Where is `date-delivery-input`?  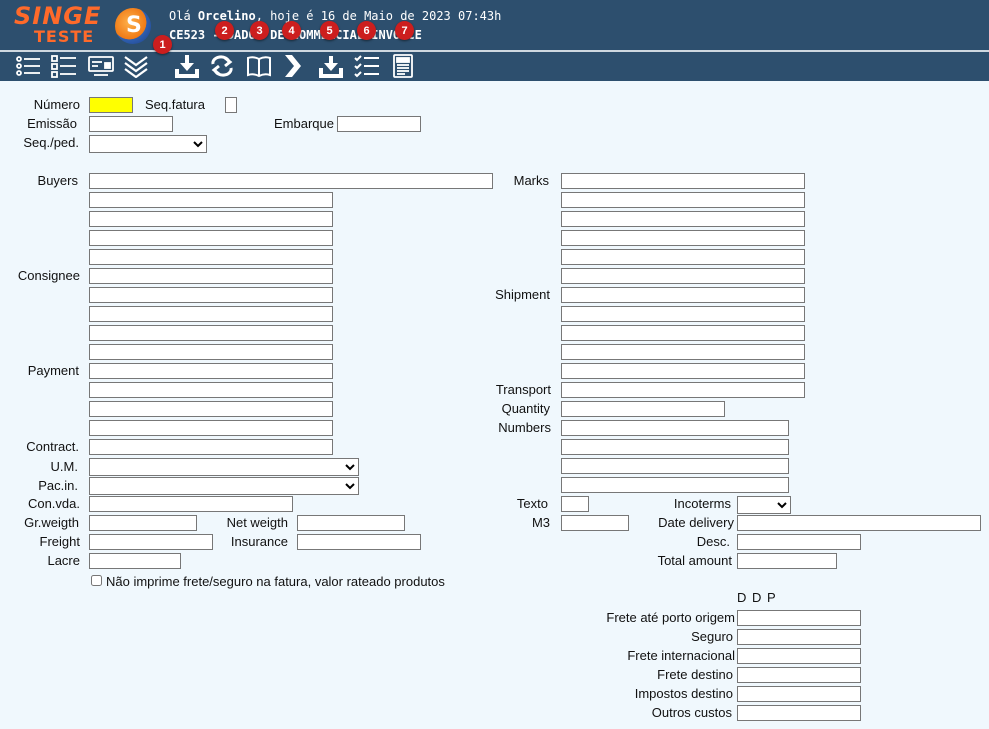 date-delivery-input is located at coordinates (859, 523).